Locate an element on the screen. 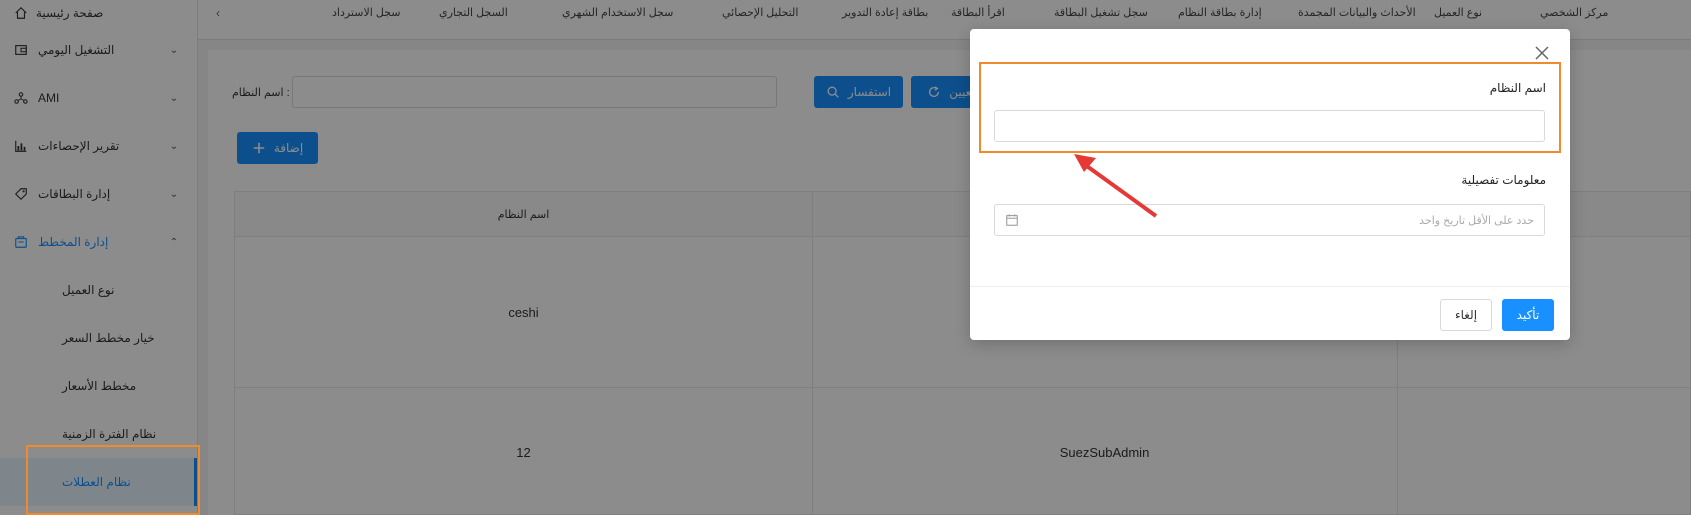  modal-footer: إلغاء تأكيد is located at coordinates (1270, 313).